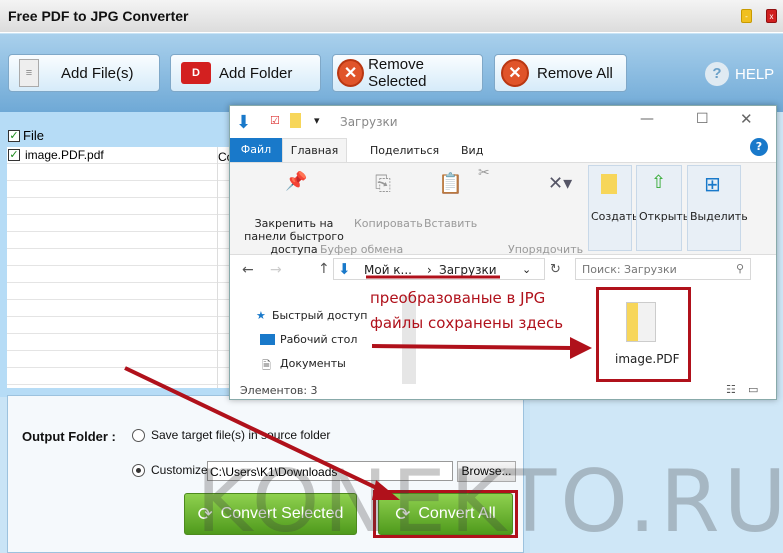 The height and width of the screenshot is (553, 783). Describe the element at coordinates (196, 73) in the screenshot. I see `folder-add-icon: D` at that location.